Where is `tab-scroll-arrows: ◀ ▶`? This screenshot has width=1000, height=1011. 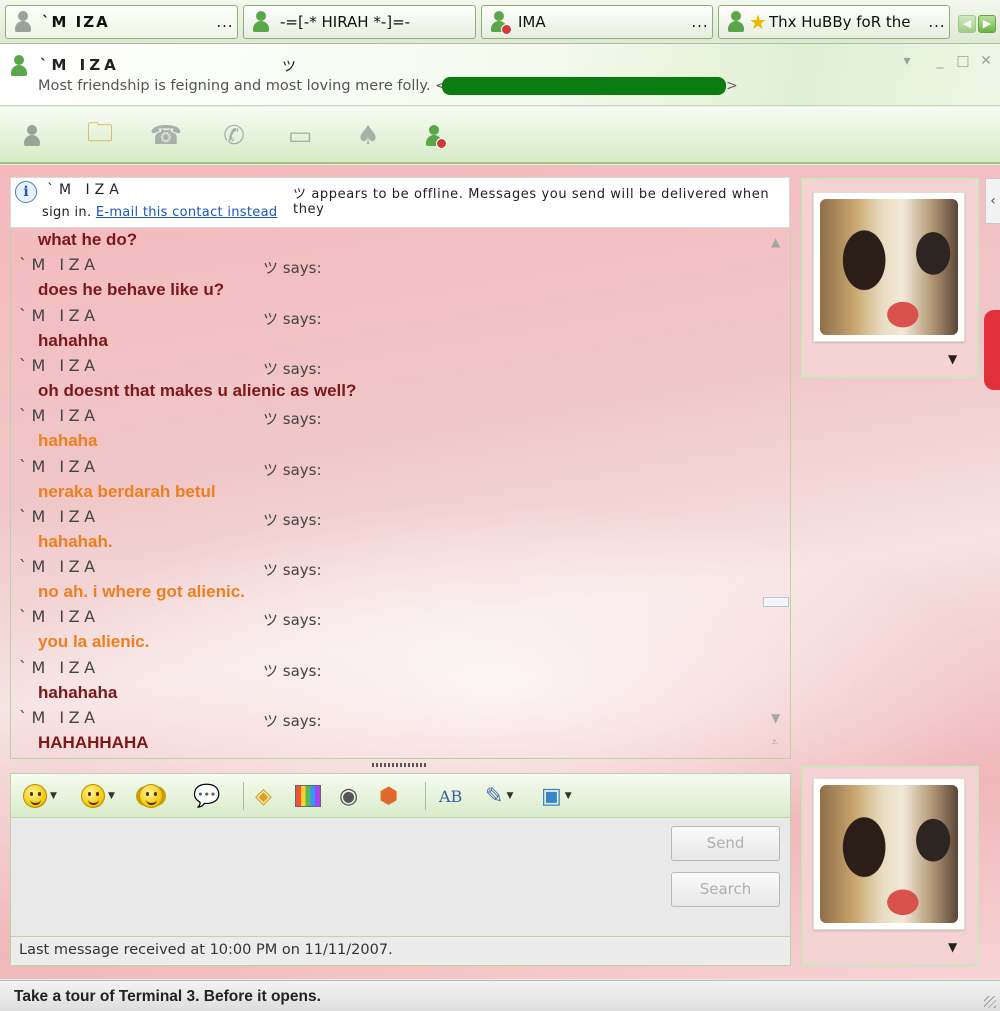
tab-scroll-arrows: ◀ ▶ is located at coordinates (977, 24).